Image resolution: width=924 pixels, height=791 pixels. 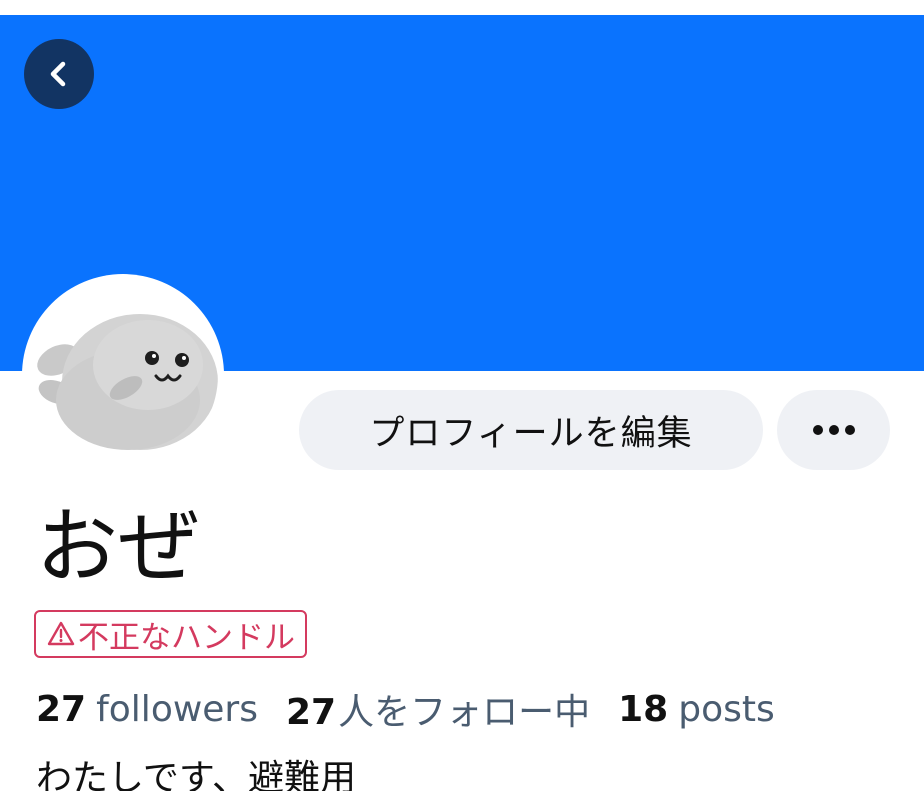 I want to click on invalid-handle-label: 不正なハンドル, so click(x=186, y=637).